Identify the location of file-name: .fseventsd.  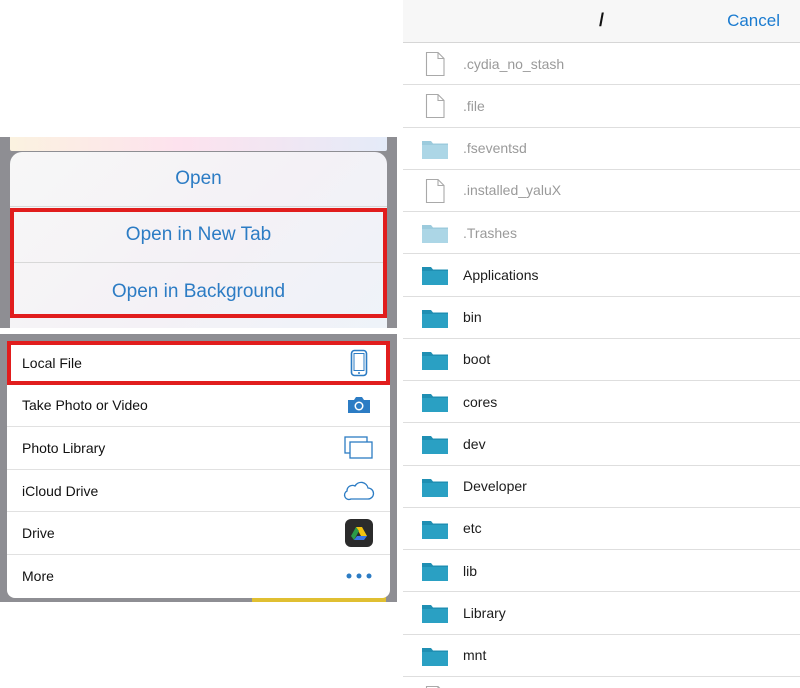
(495, 148).